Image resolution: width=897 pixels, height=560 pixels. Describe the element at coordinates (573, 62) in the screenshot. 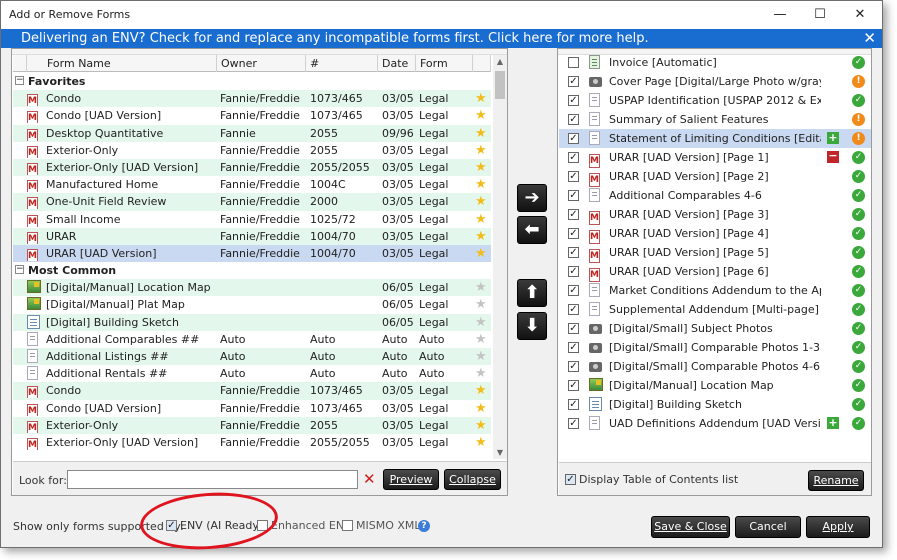

I see `report-form-checkbox` at that location.